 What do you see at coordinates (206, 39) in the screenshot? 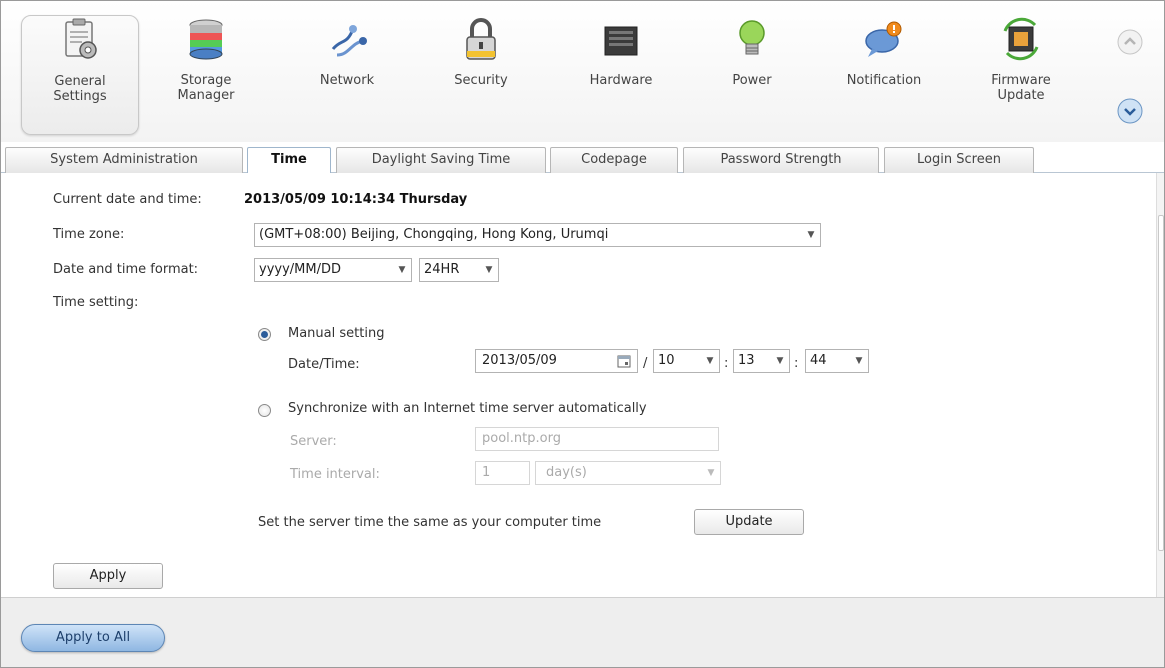
I see `storage-manager-icon` at bounding box center [206, 39].